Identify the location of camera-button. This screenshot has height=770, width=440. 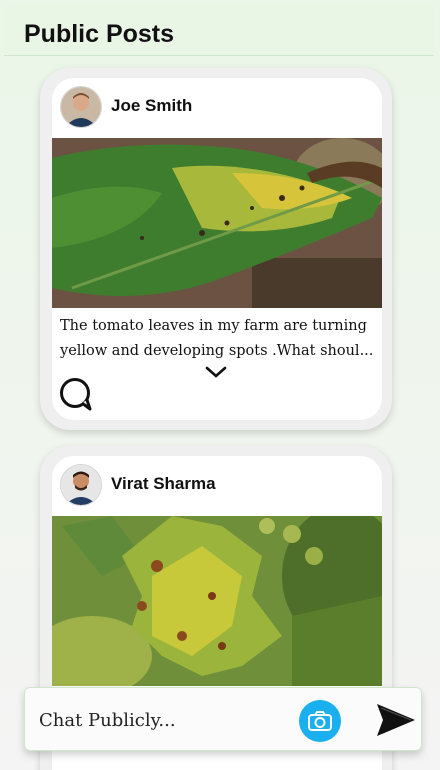
(320, 721).